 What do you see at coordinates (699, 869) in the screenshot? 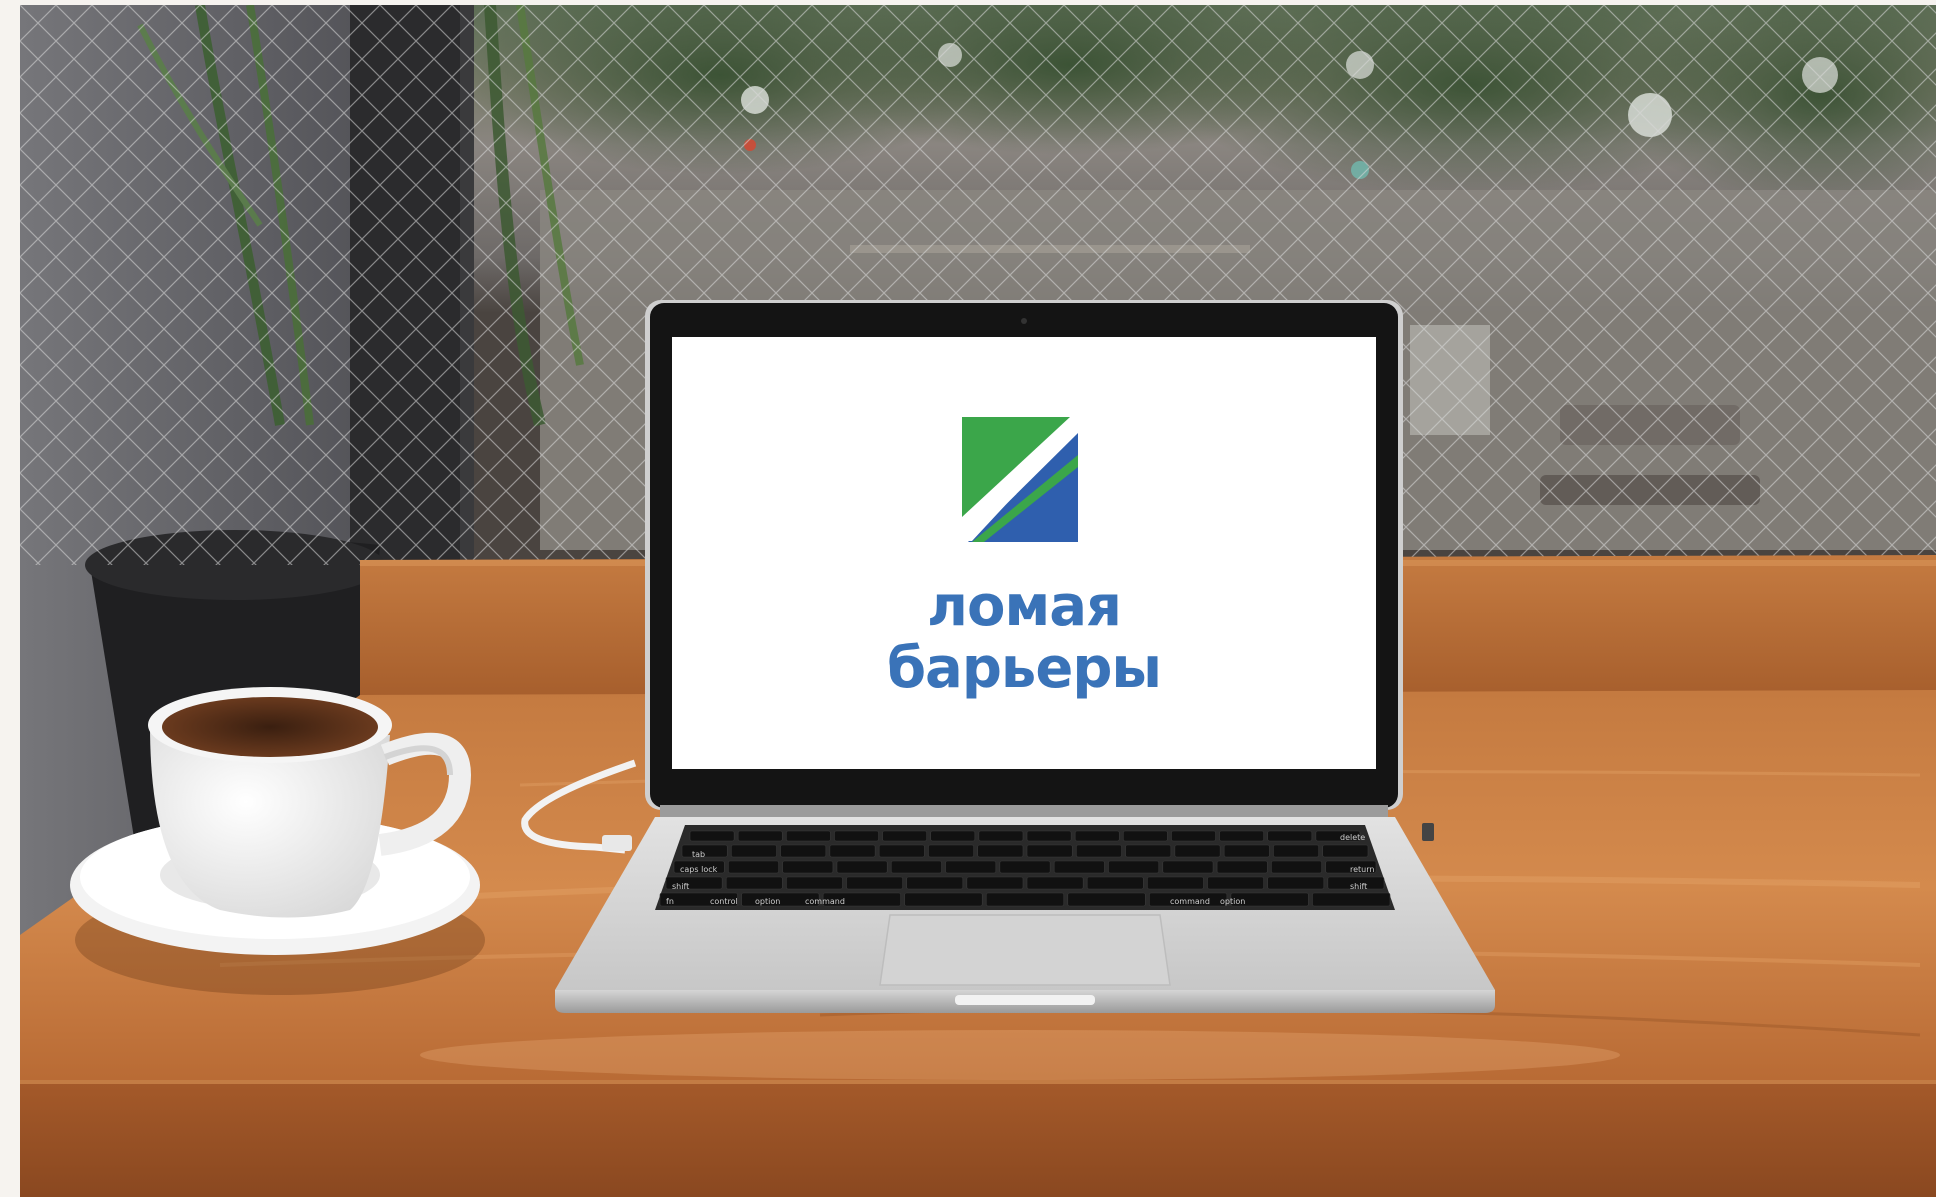
I see `key-label: caps lock` at bounding box center [699, 869].